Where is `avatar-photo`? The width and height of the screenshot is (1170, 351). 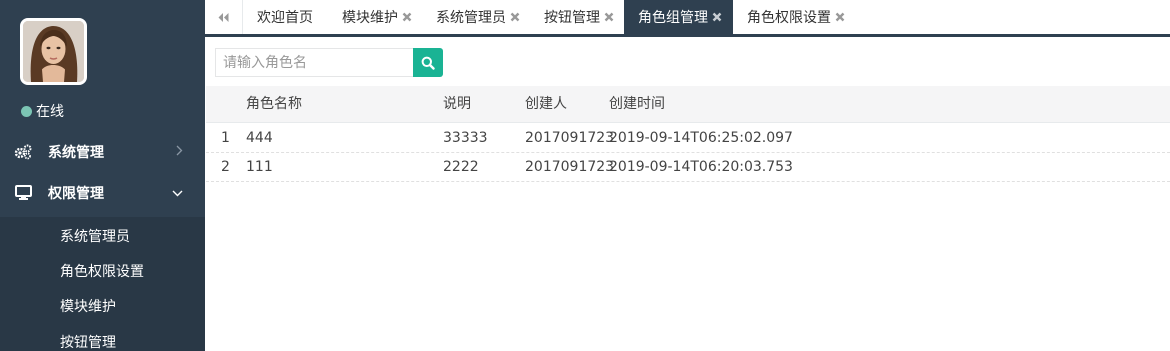 avatar-photo is located at coordinates (53, 51).